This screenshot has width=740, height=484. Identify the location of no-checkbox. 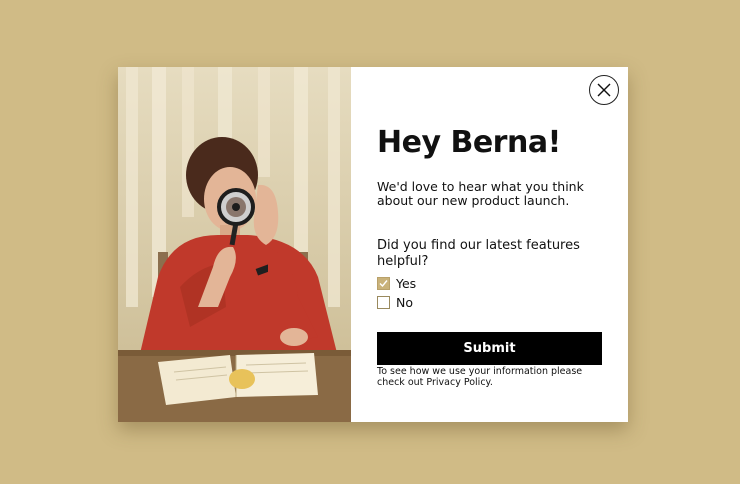
(383, 302).